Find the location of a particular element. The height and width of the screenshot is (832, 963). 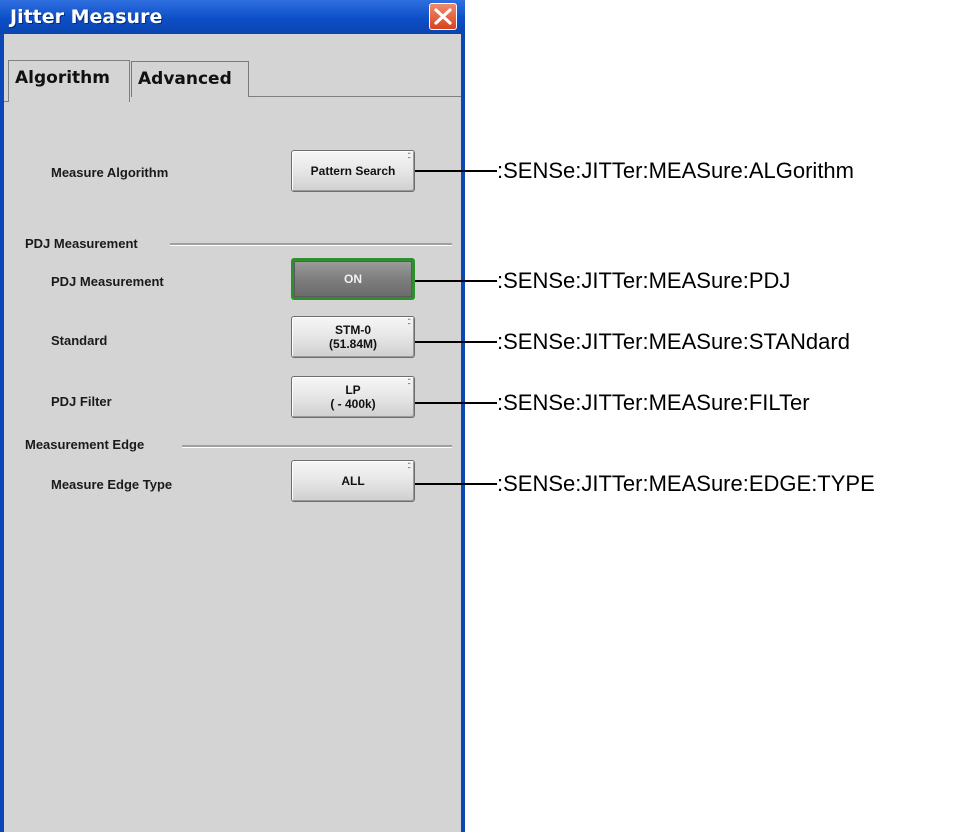

command-pdj: :SENSe:JITTer:MEASure:PDJ is located at coordinates (644, 280).